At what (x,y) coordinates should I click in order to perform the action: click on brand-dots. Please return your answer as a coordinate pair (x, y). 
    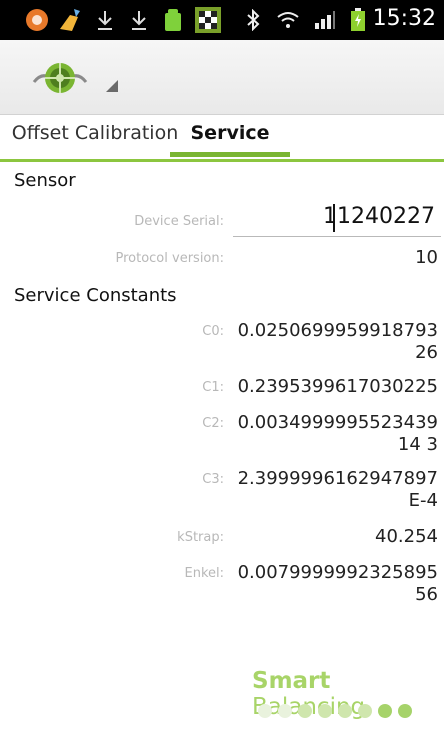
    Looking at the image, I should click on (335, 711).